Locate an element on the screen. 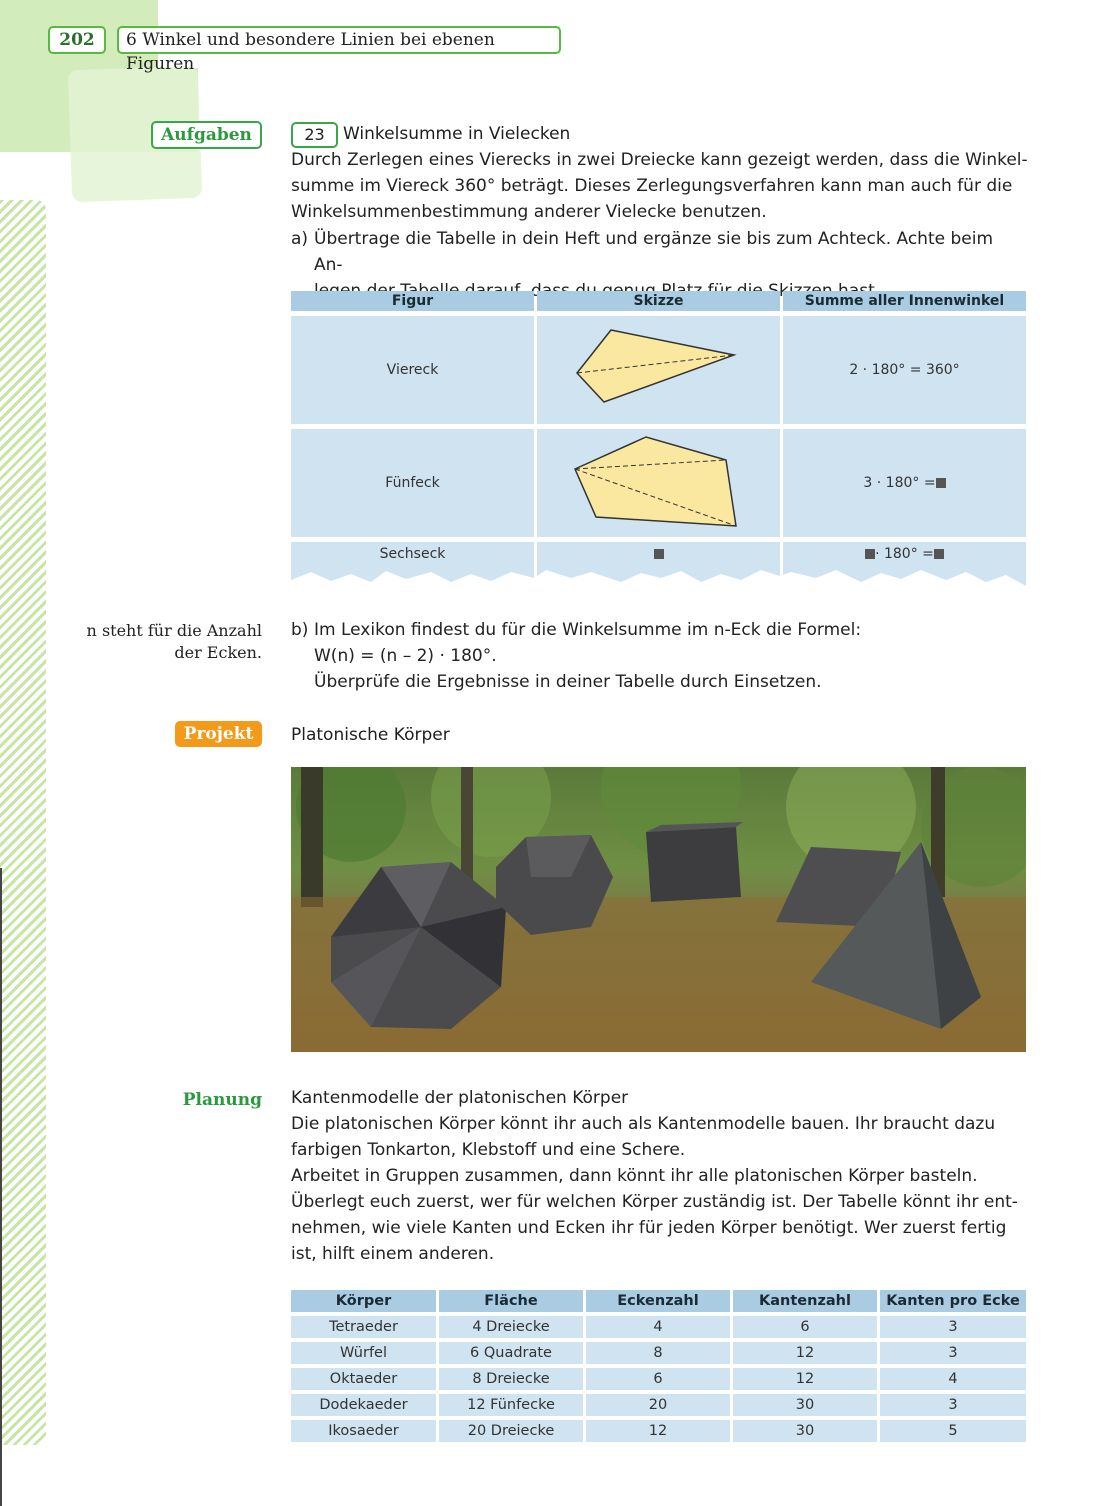 Image resolution: width=1100 pixels, height=1506 pixels. part-a-label: a) is located at coordinates (300, 239).